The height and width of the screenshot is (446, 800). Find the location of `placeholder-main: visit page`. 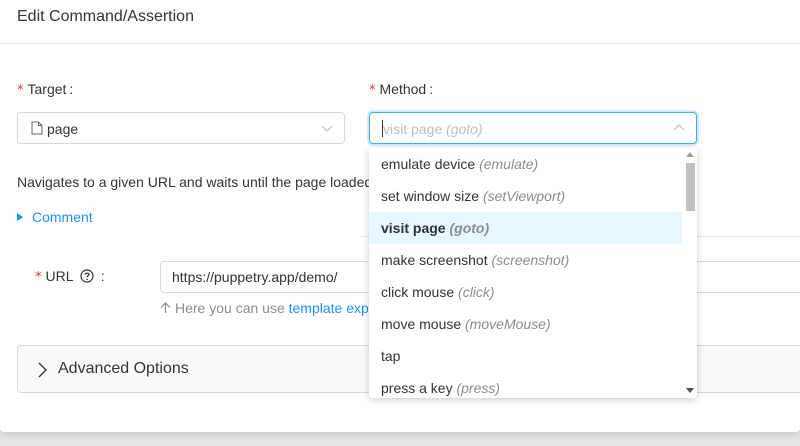

placeholder-main: visit page is located at coordinates (413, 129).